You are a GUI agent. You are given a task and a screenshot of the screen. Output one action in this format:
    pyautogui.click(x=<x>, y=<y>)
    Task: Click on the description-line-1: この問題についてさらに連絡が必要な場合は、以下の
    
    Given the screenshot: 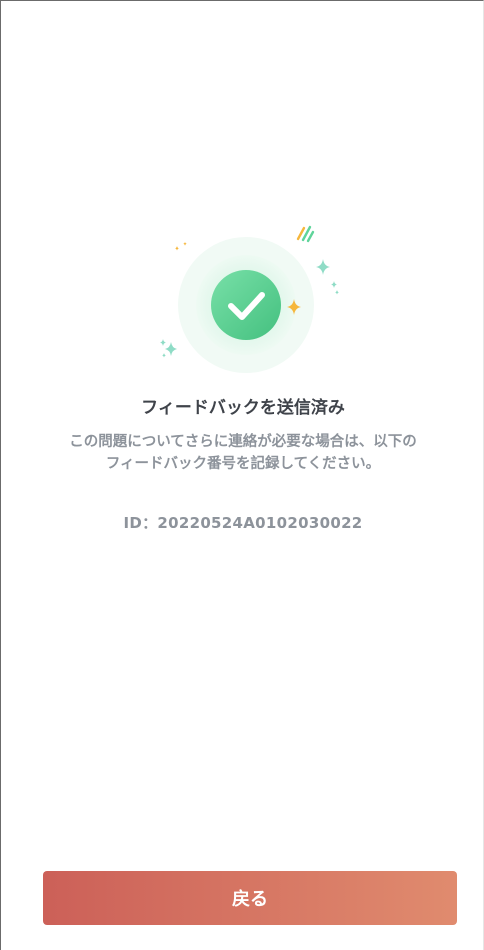 What is the action you would take?
    pyautogui.click(x=243, y=442)
    